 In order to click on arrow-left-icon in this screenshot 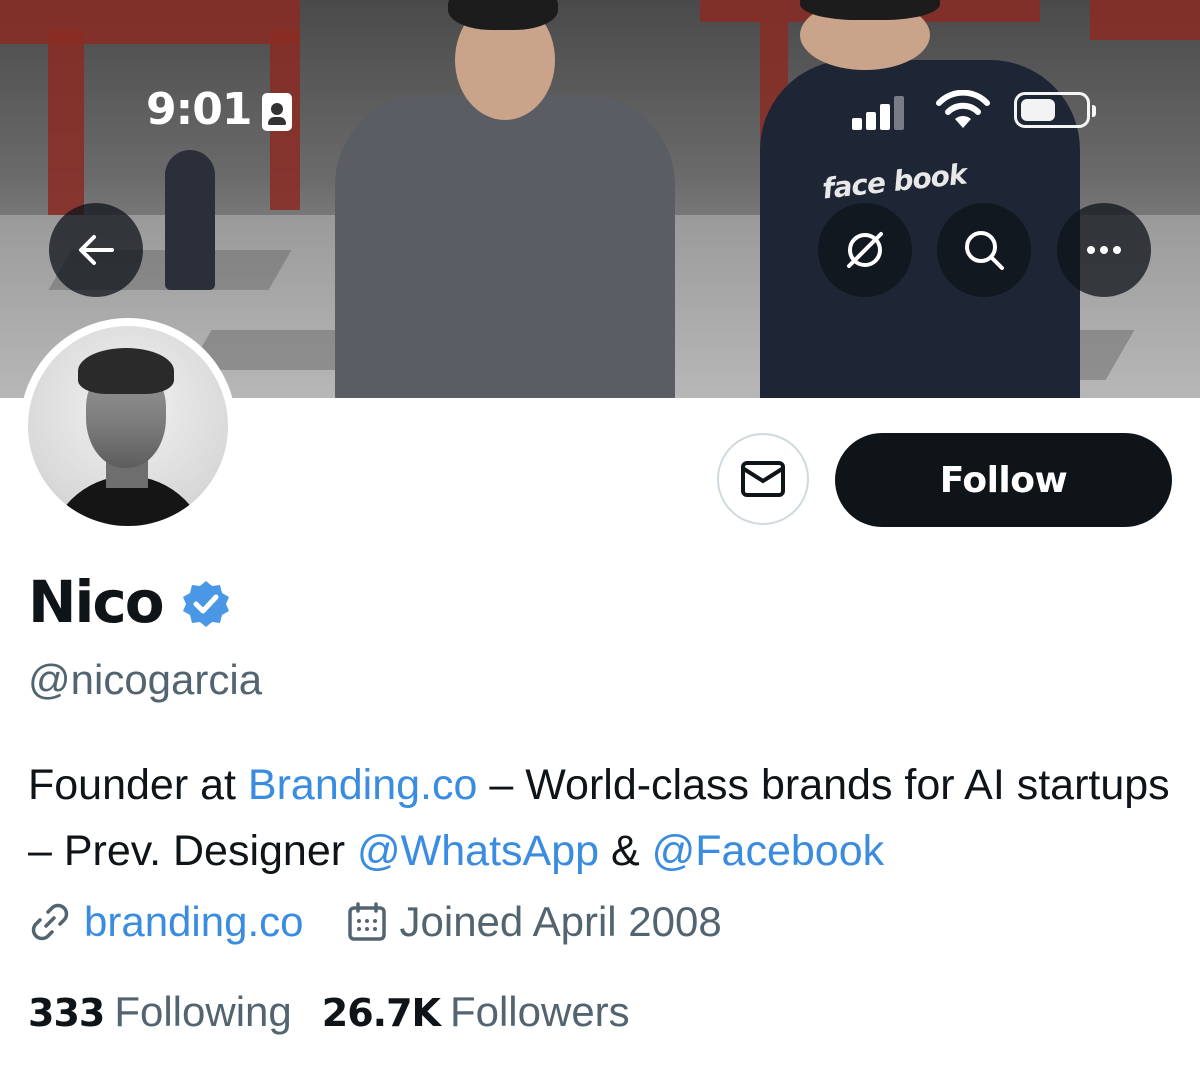, I will do `click(96, 250)`.